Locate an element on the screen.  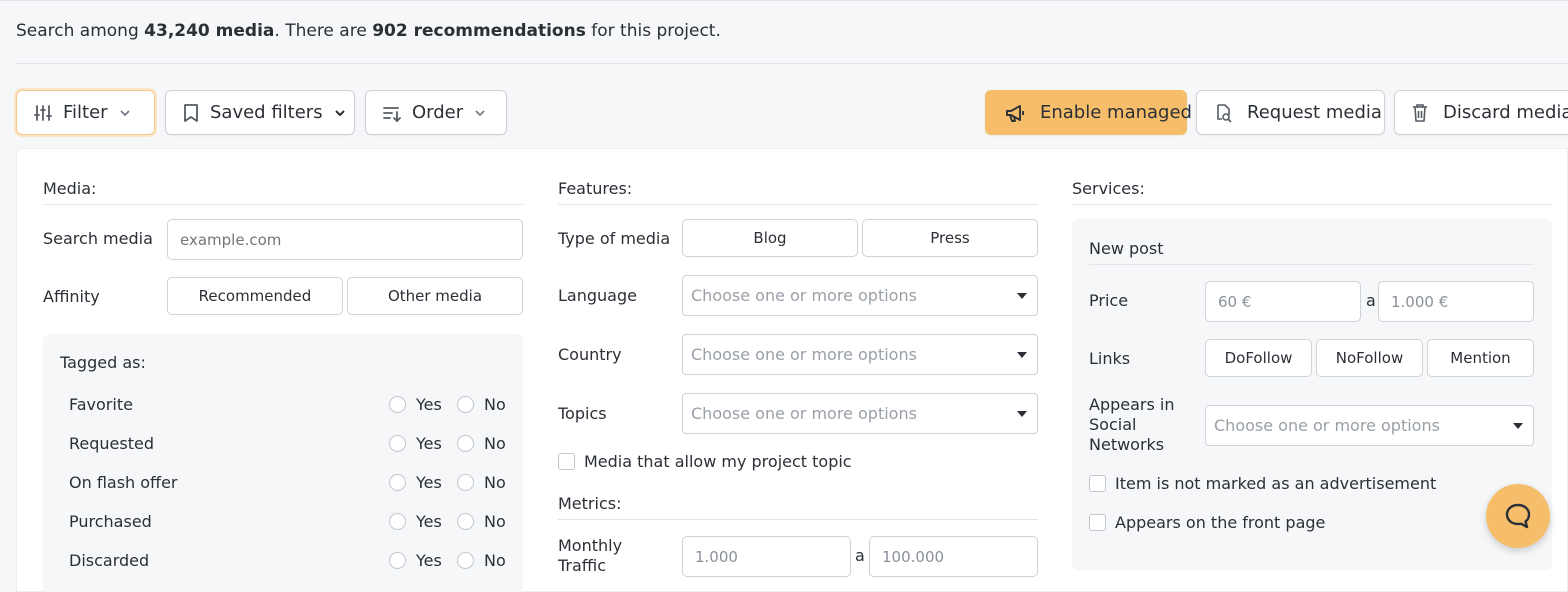
search-media-input is located at coordinates (345, 239).